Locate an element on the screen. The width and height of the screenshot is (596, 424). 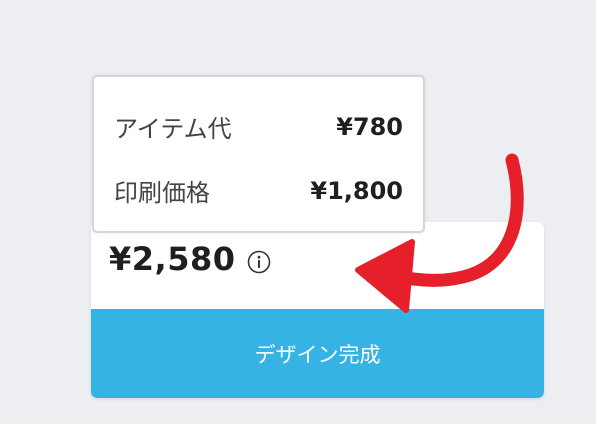
breakdown-row-item-cost: アイテム代 ¥780 is located at coordinates (258, 126).